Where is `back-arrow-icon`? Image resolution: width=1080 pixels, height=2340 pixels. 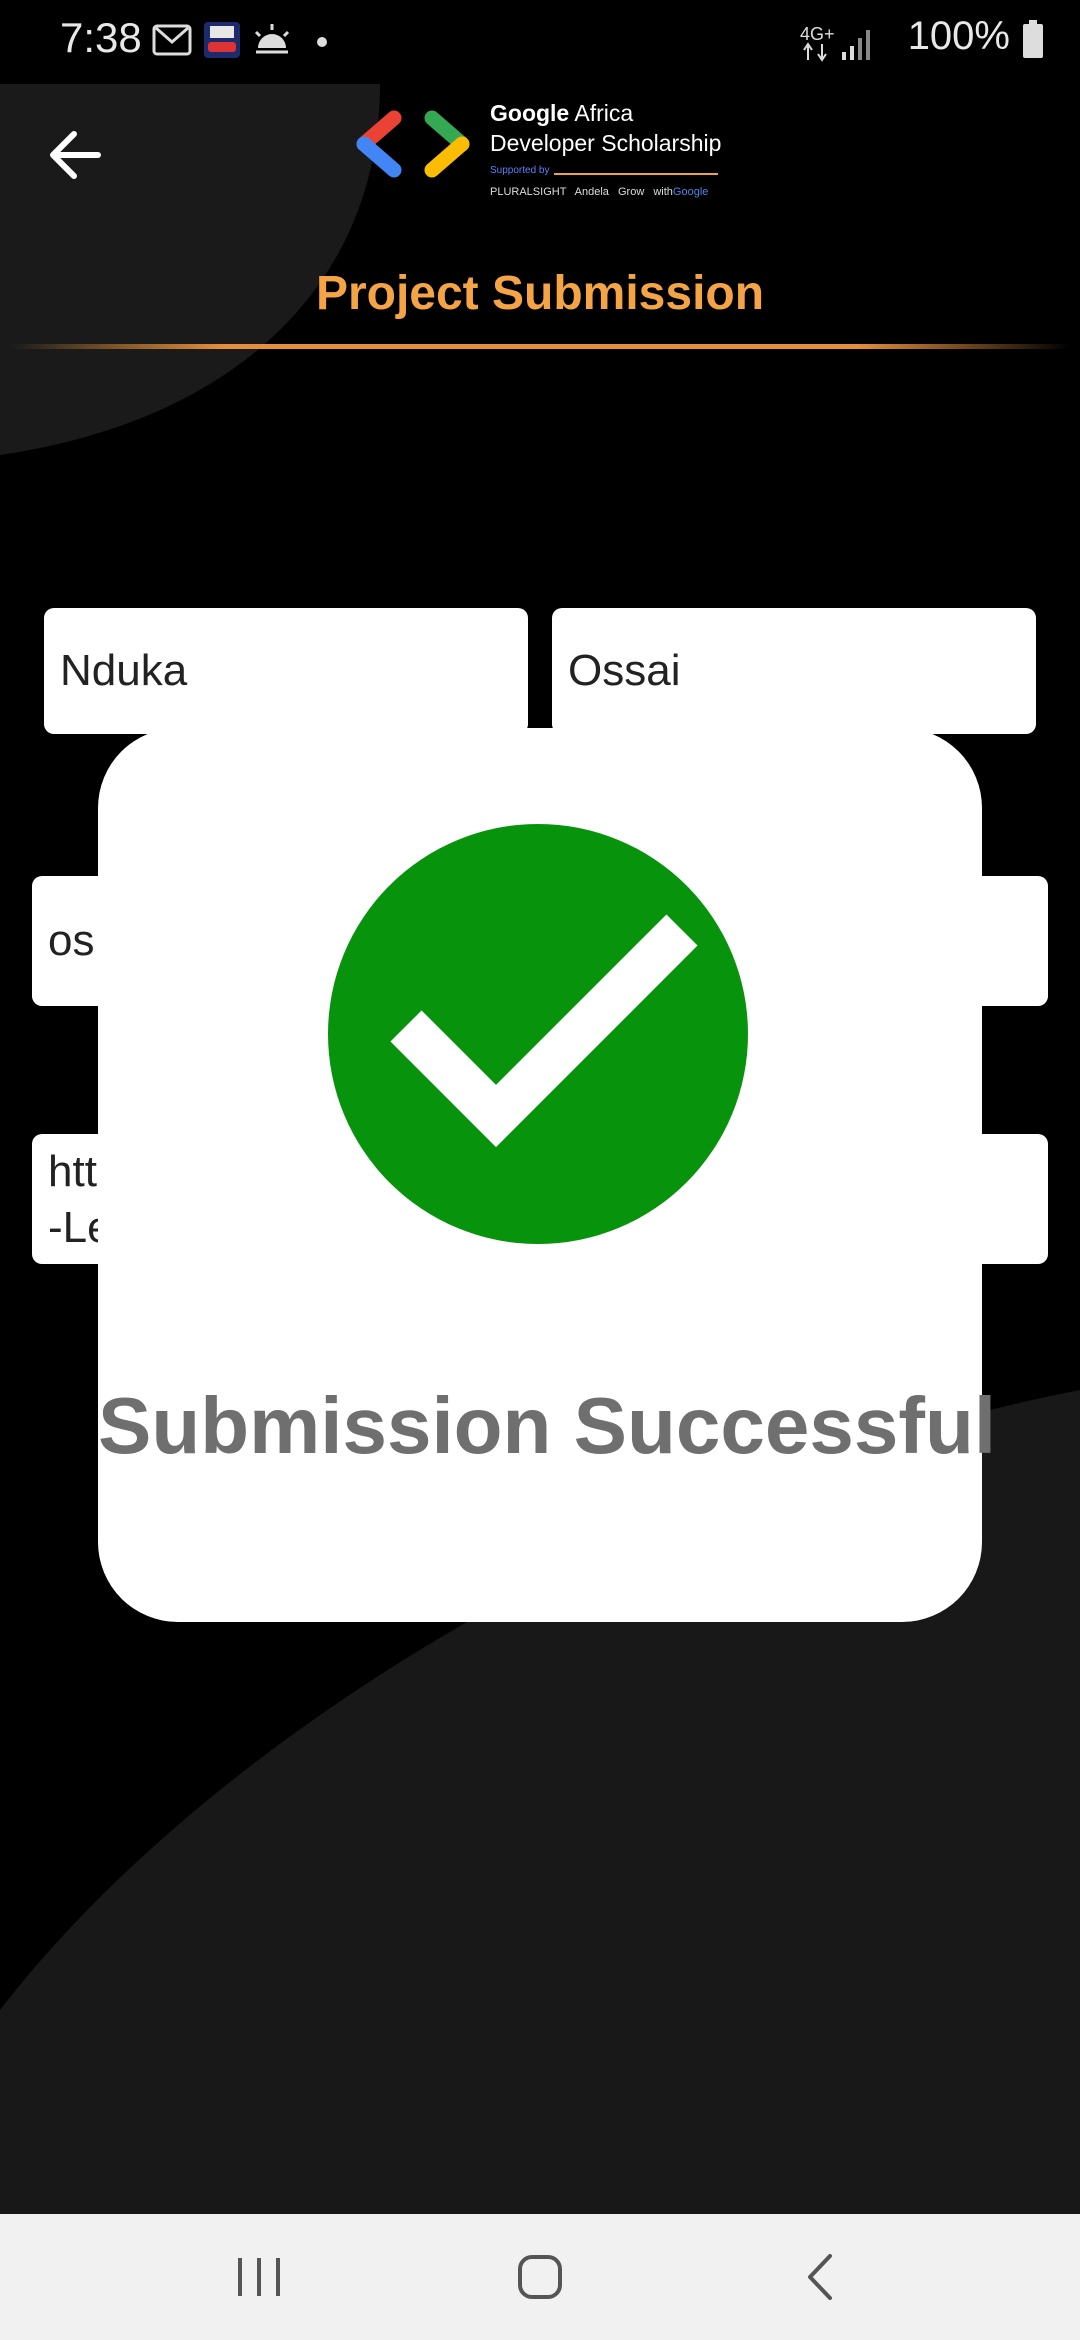
back-arrow-icon is located at coordinates (75, 155).